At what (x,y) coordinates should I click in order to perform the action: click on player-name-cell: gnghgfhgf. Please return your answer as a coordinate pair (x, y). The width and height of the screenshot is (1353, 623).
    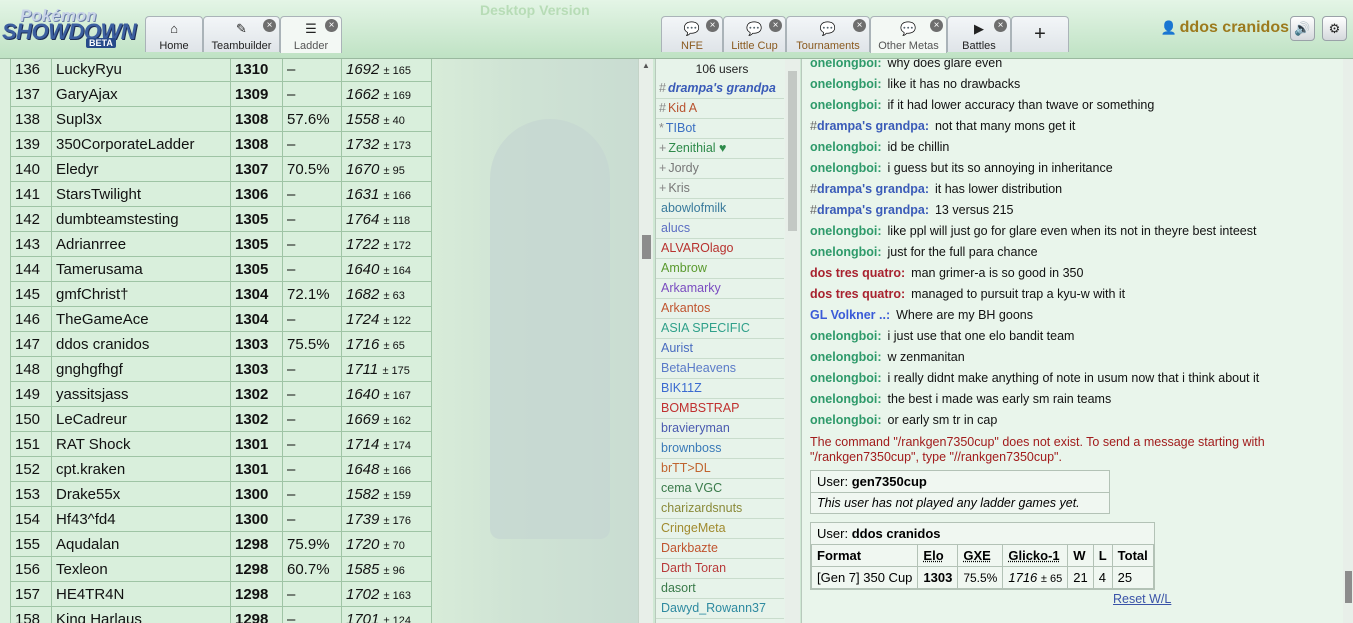
    Looking at the image, I should click on (141, 369).